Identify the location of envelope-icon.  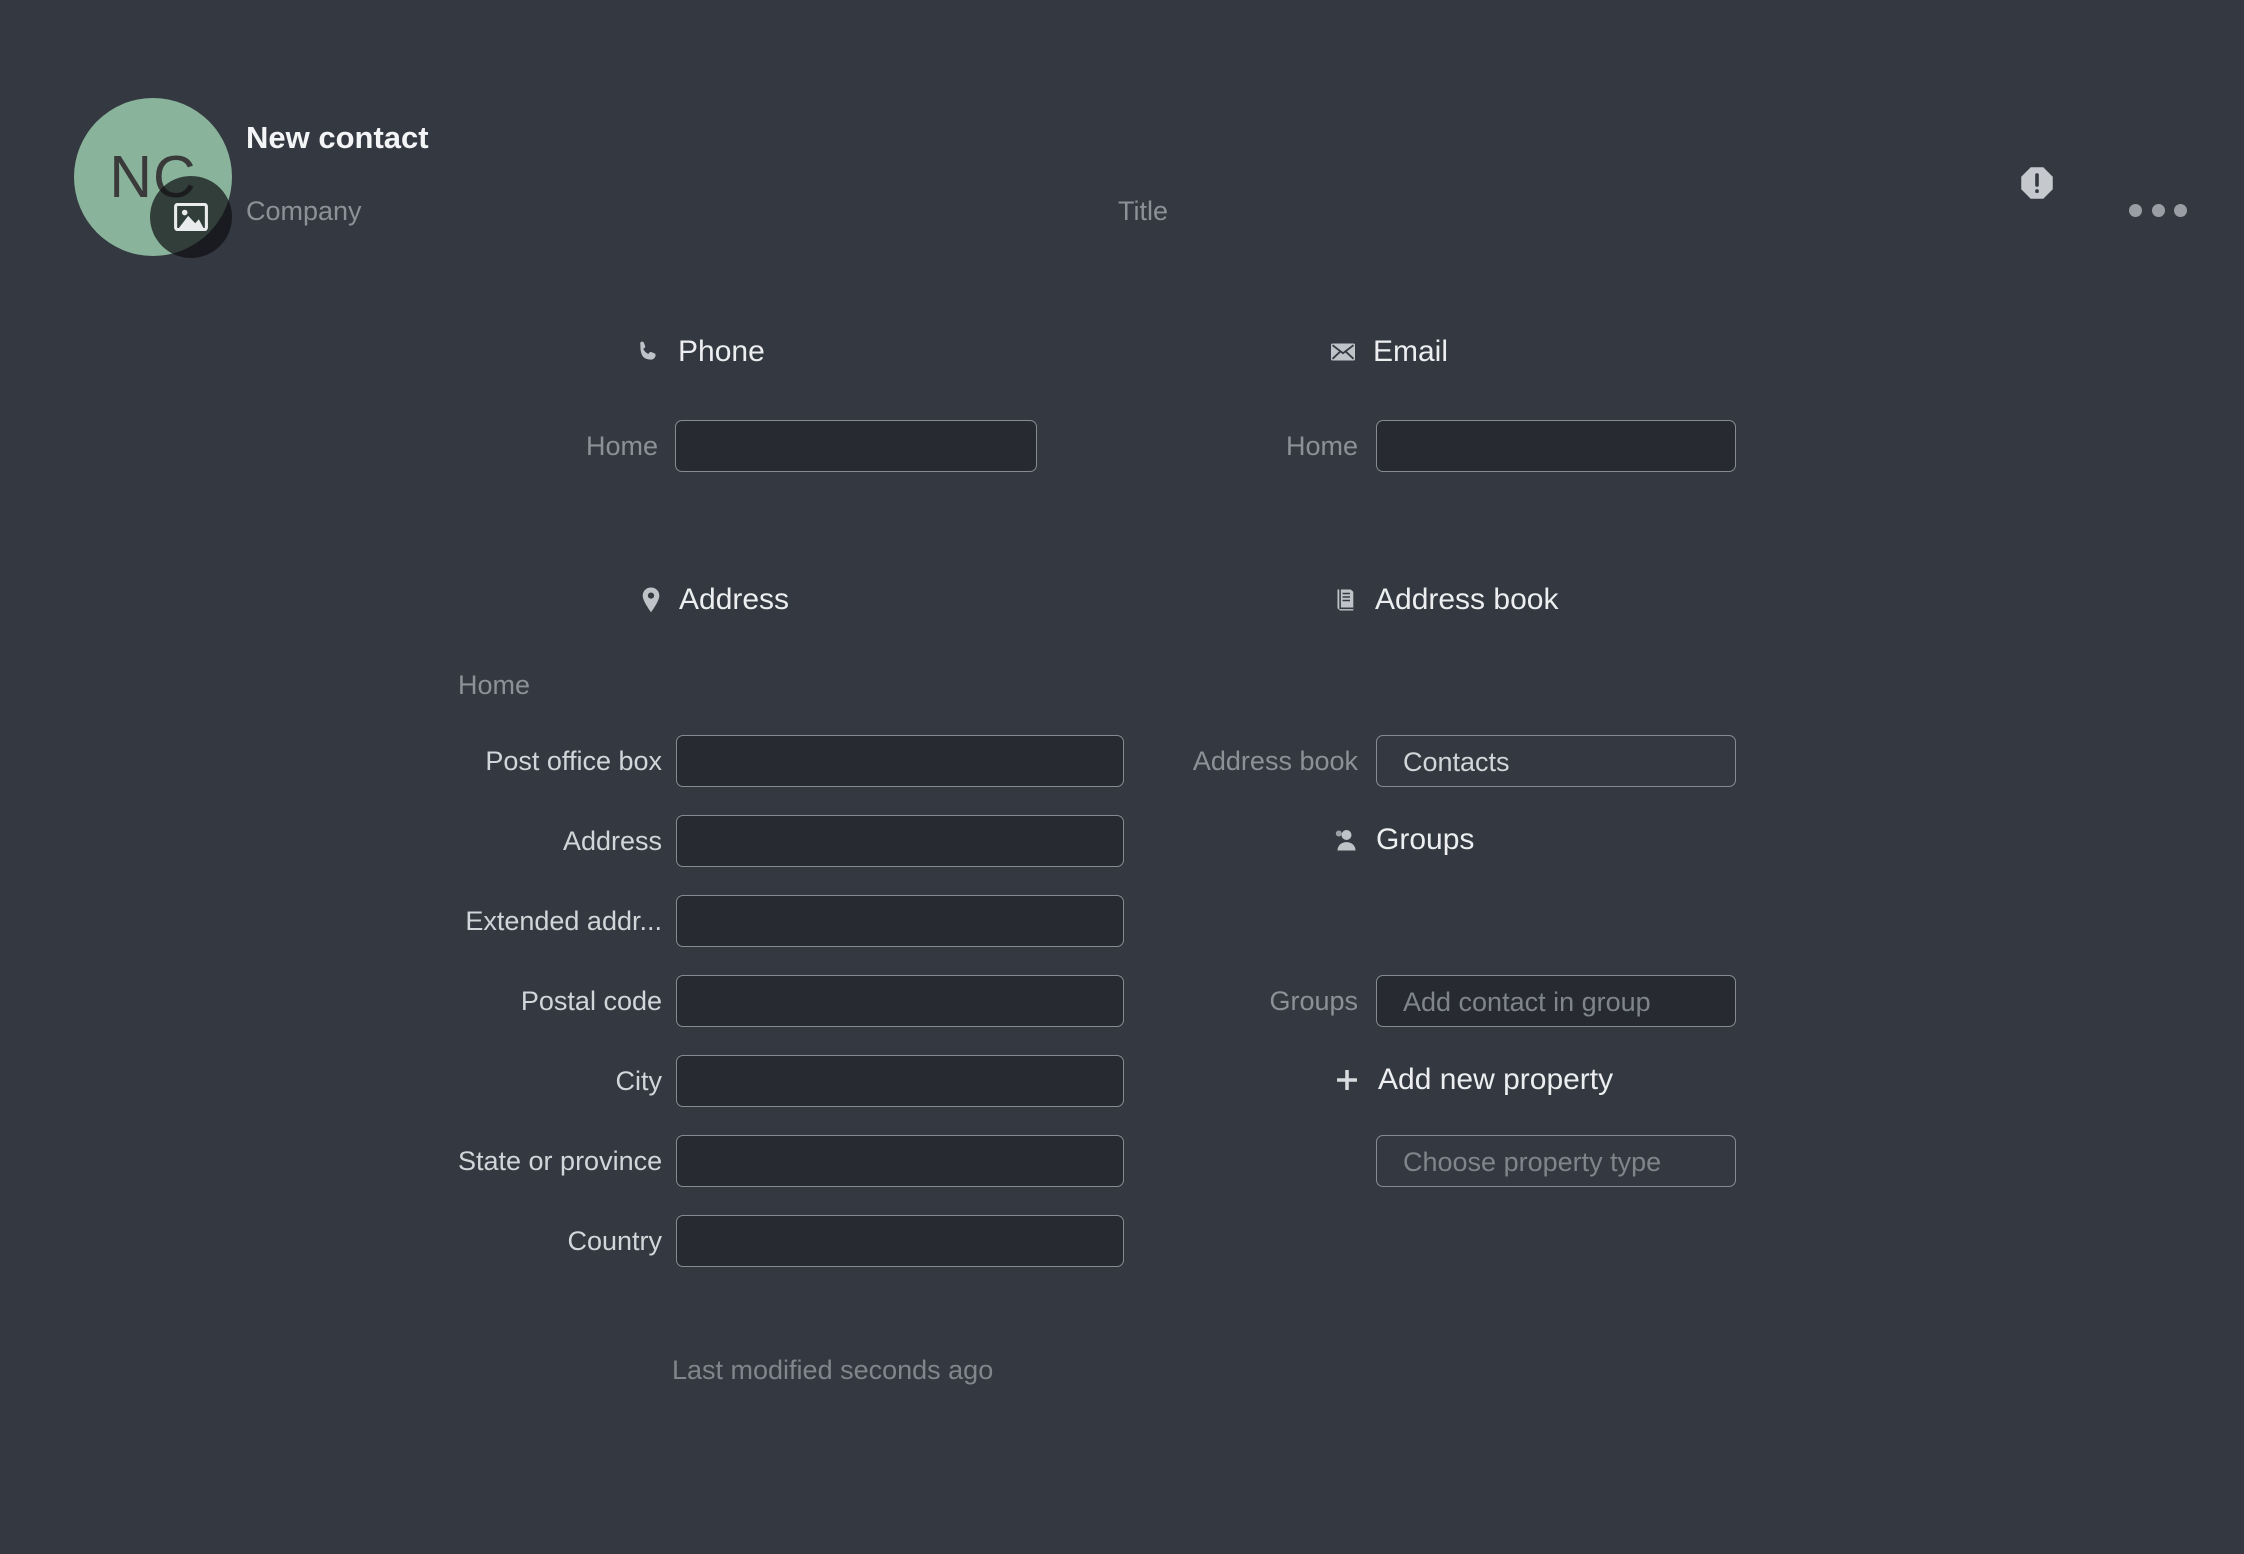
(1343, 352).